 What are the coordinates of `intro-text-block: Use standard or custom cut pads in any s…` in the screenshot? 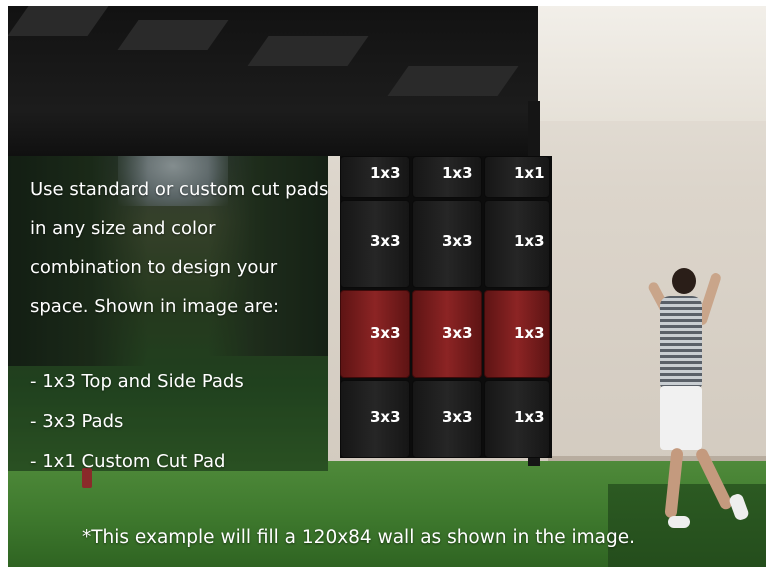 It's located at (180, 248).